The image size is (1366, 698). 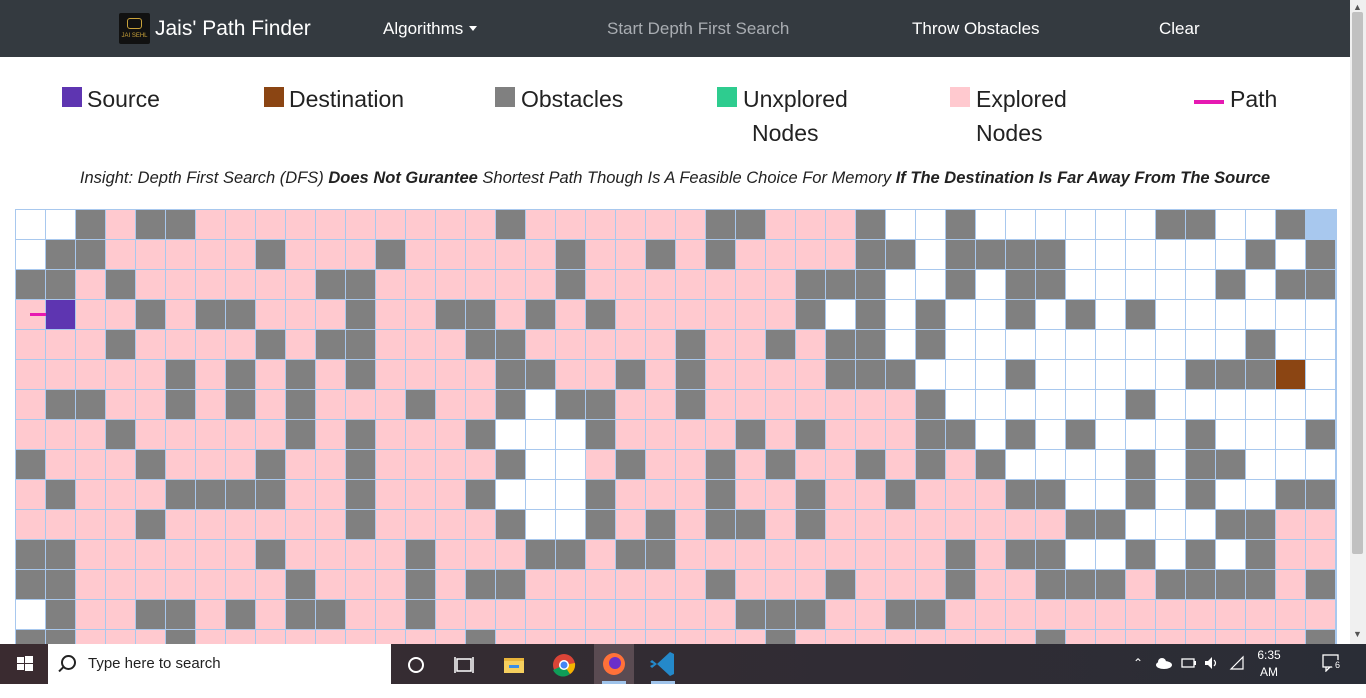 What do you see at coordinates (60, 314) in the screenshot?
I see `source-cell` at bounding box center [60, 314].